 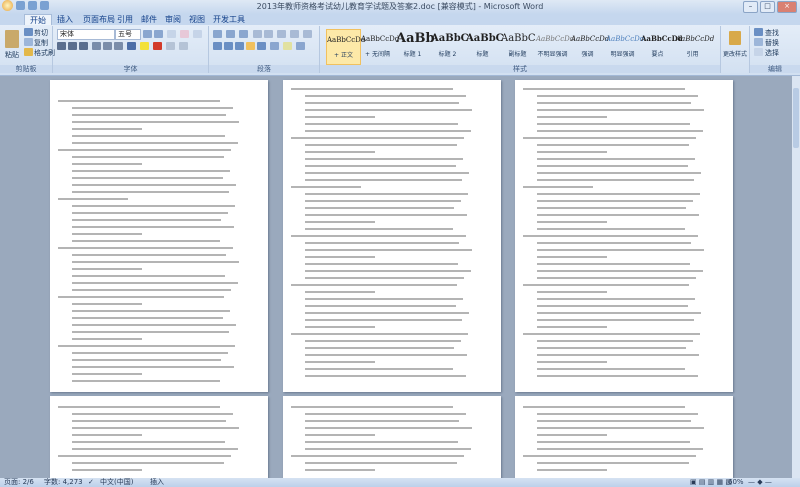 What do you see at coordinates (796, 277) in the screenshot?
I see `vertical-scrollbar` at bounding box center [796, 277].